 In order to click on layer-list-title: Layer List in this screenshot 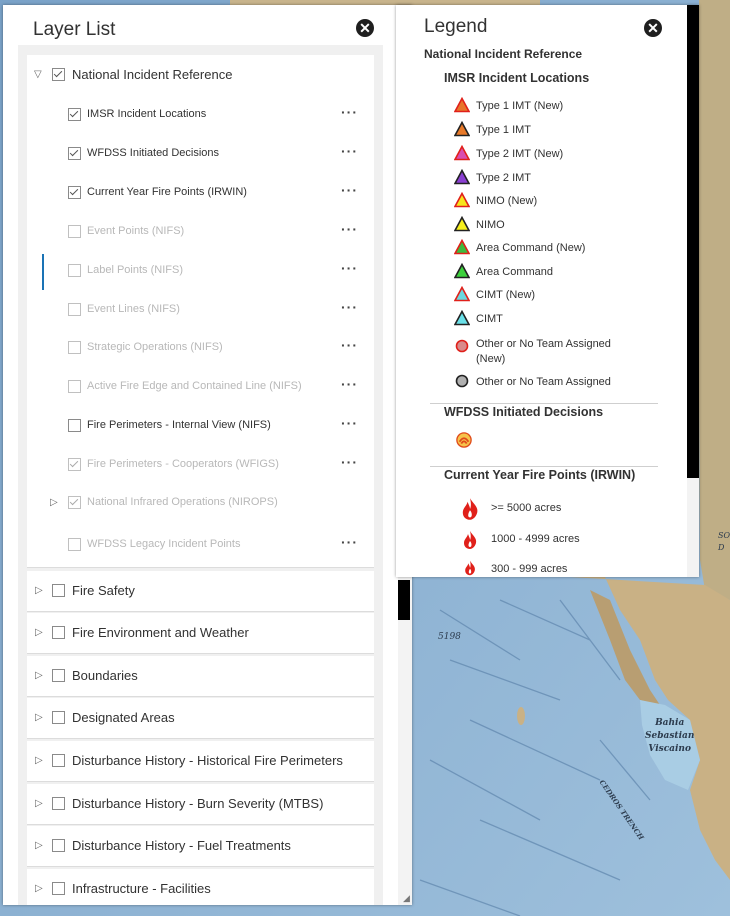, I will do `click(74, 29)`.